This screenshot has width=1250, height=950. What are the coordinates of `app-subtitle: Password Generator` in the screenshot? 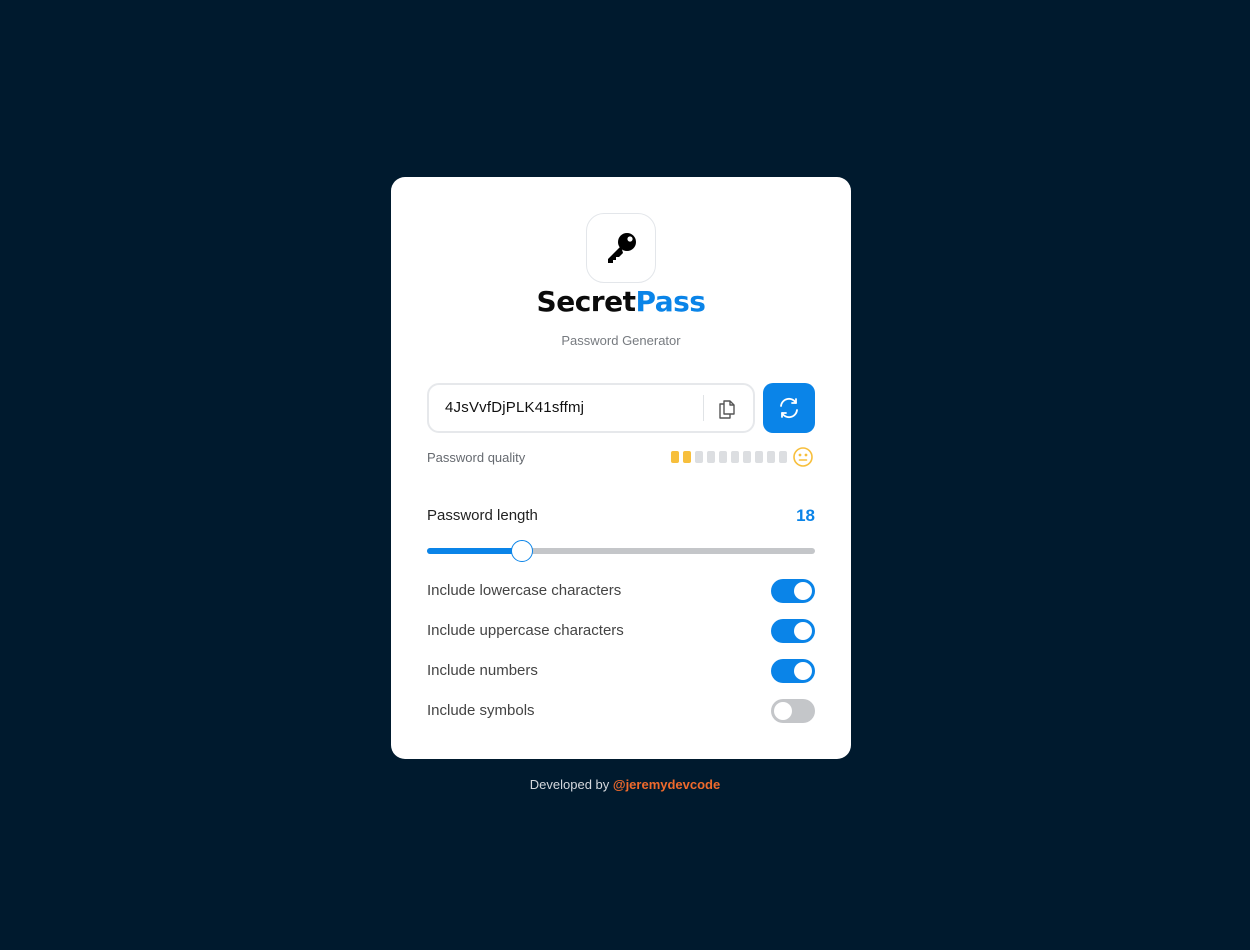 It's located at (621, 340).